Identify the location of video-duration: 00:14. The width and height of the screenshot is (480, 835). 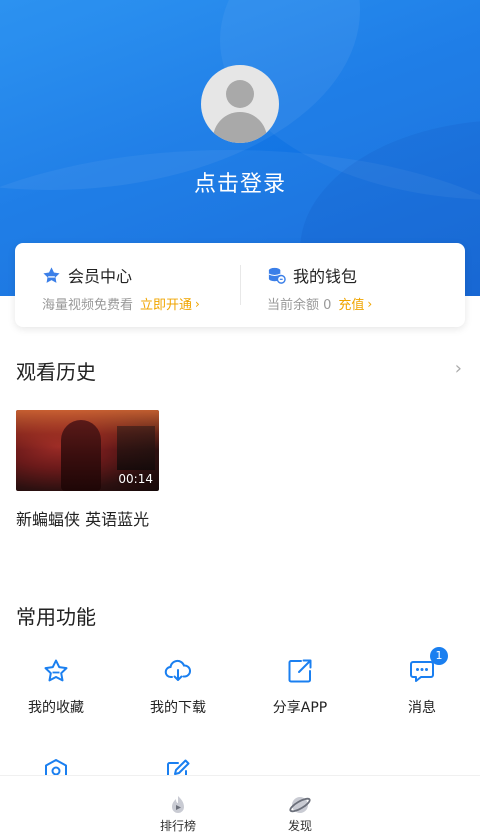
(135, 479).